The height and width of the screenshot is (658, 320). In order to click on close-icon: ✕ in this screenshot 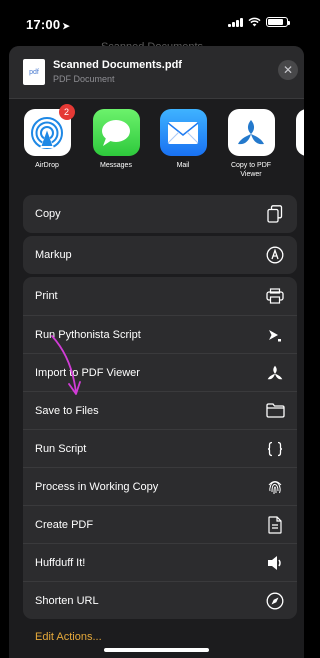, I will do `click(288, 70)`.